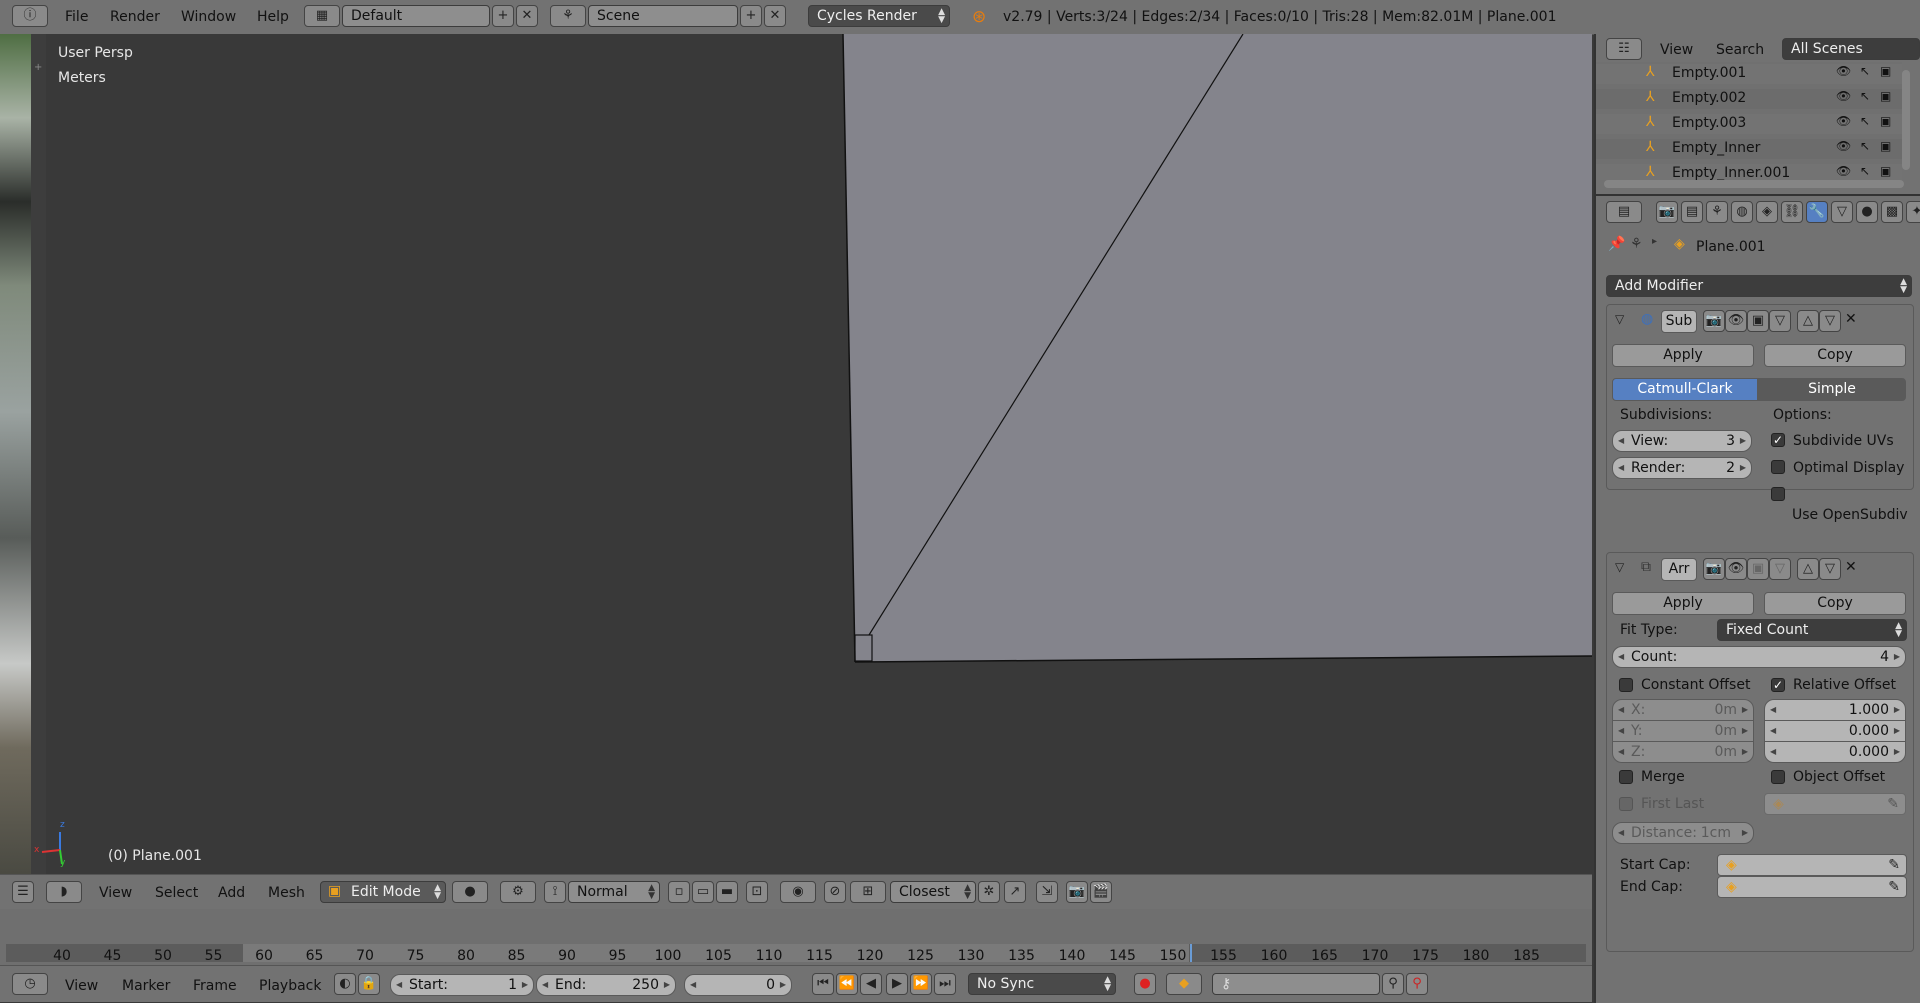  I want to click on snap-self-icon: ⇲, so click(1047, 892).